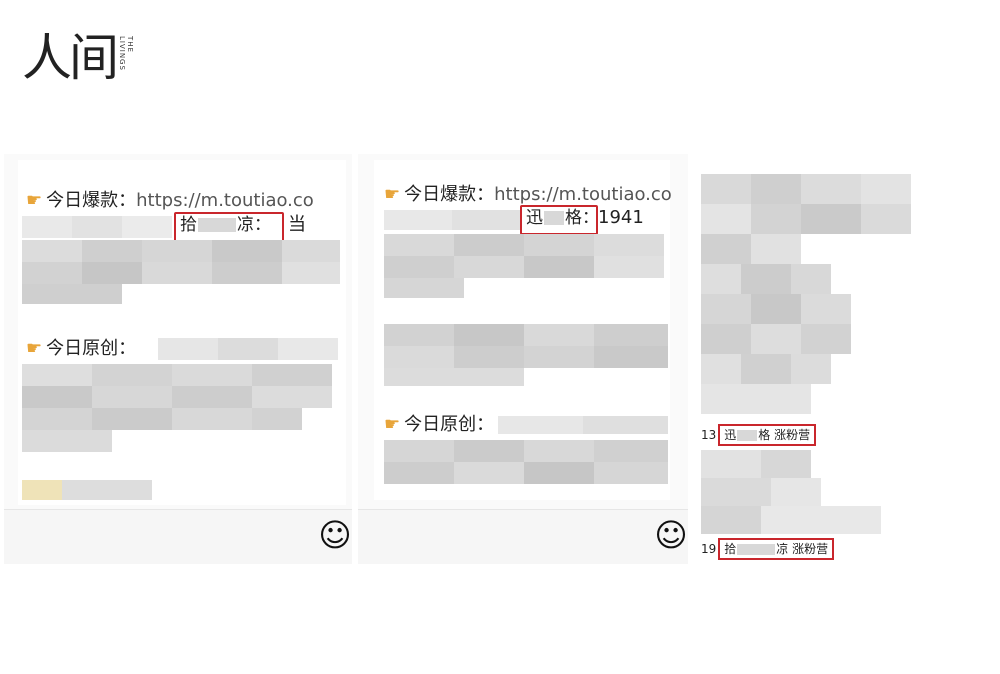 This screenshot has height=674, width=1000. Describe the element at coordinates (126, 53) in the screenshot. I see `logo-side-text: THE LIVINGS` at that location.